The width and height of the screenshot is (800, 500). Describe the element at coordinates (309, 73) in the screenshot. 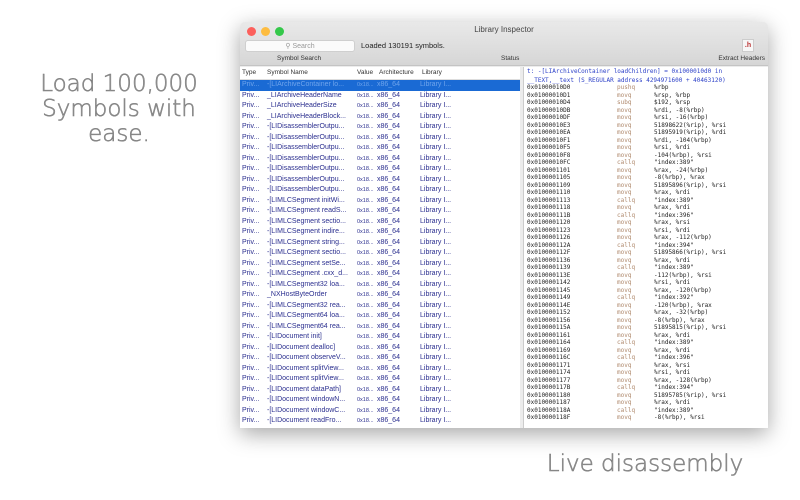

I see `column-header-symbol-name: Symbol Name` at that location.